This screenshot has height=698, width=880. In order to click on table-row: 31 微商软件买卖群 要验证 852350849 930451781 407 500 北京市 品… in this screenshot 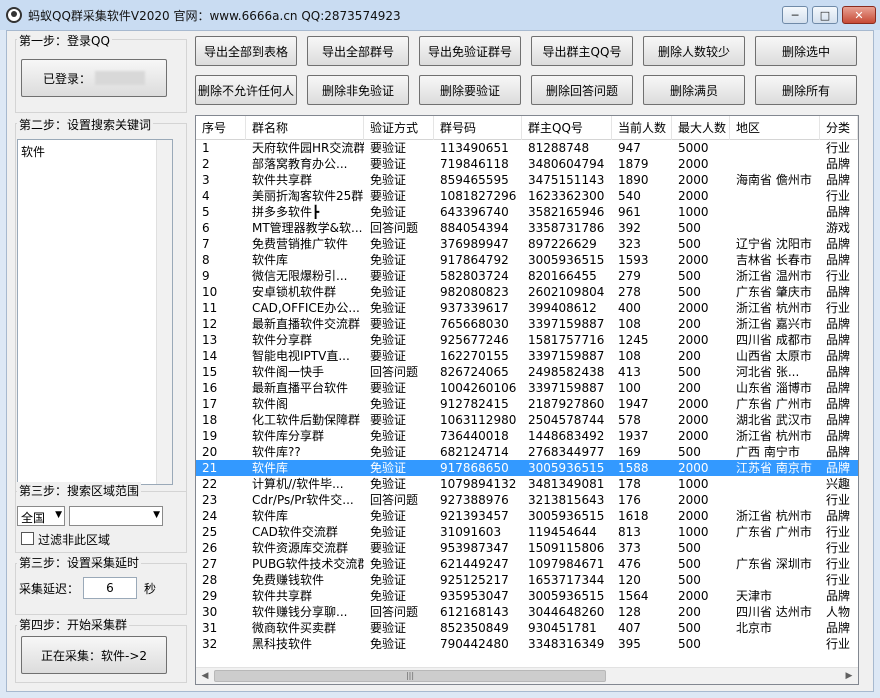, I will do `click(527, 628)`.